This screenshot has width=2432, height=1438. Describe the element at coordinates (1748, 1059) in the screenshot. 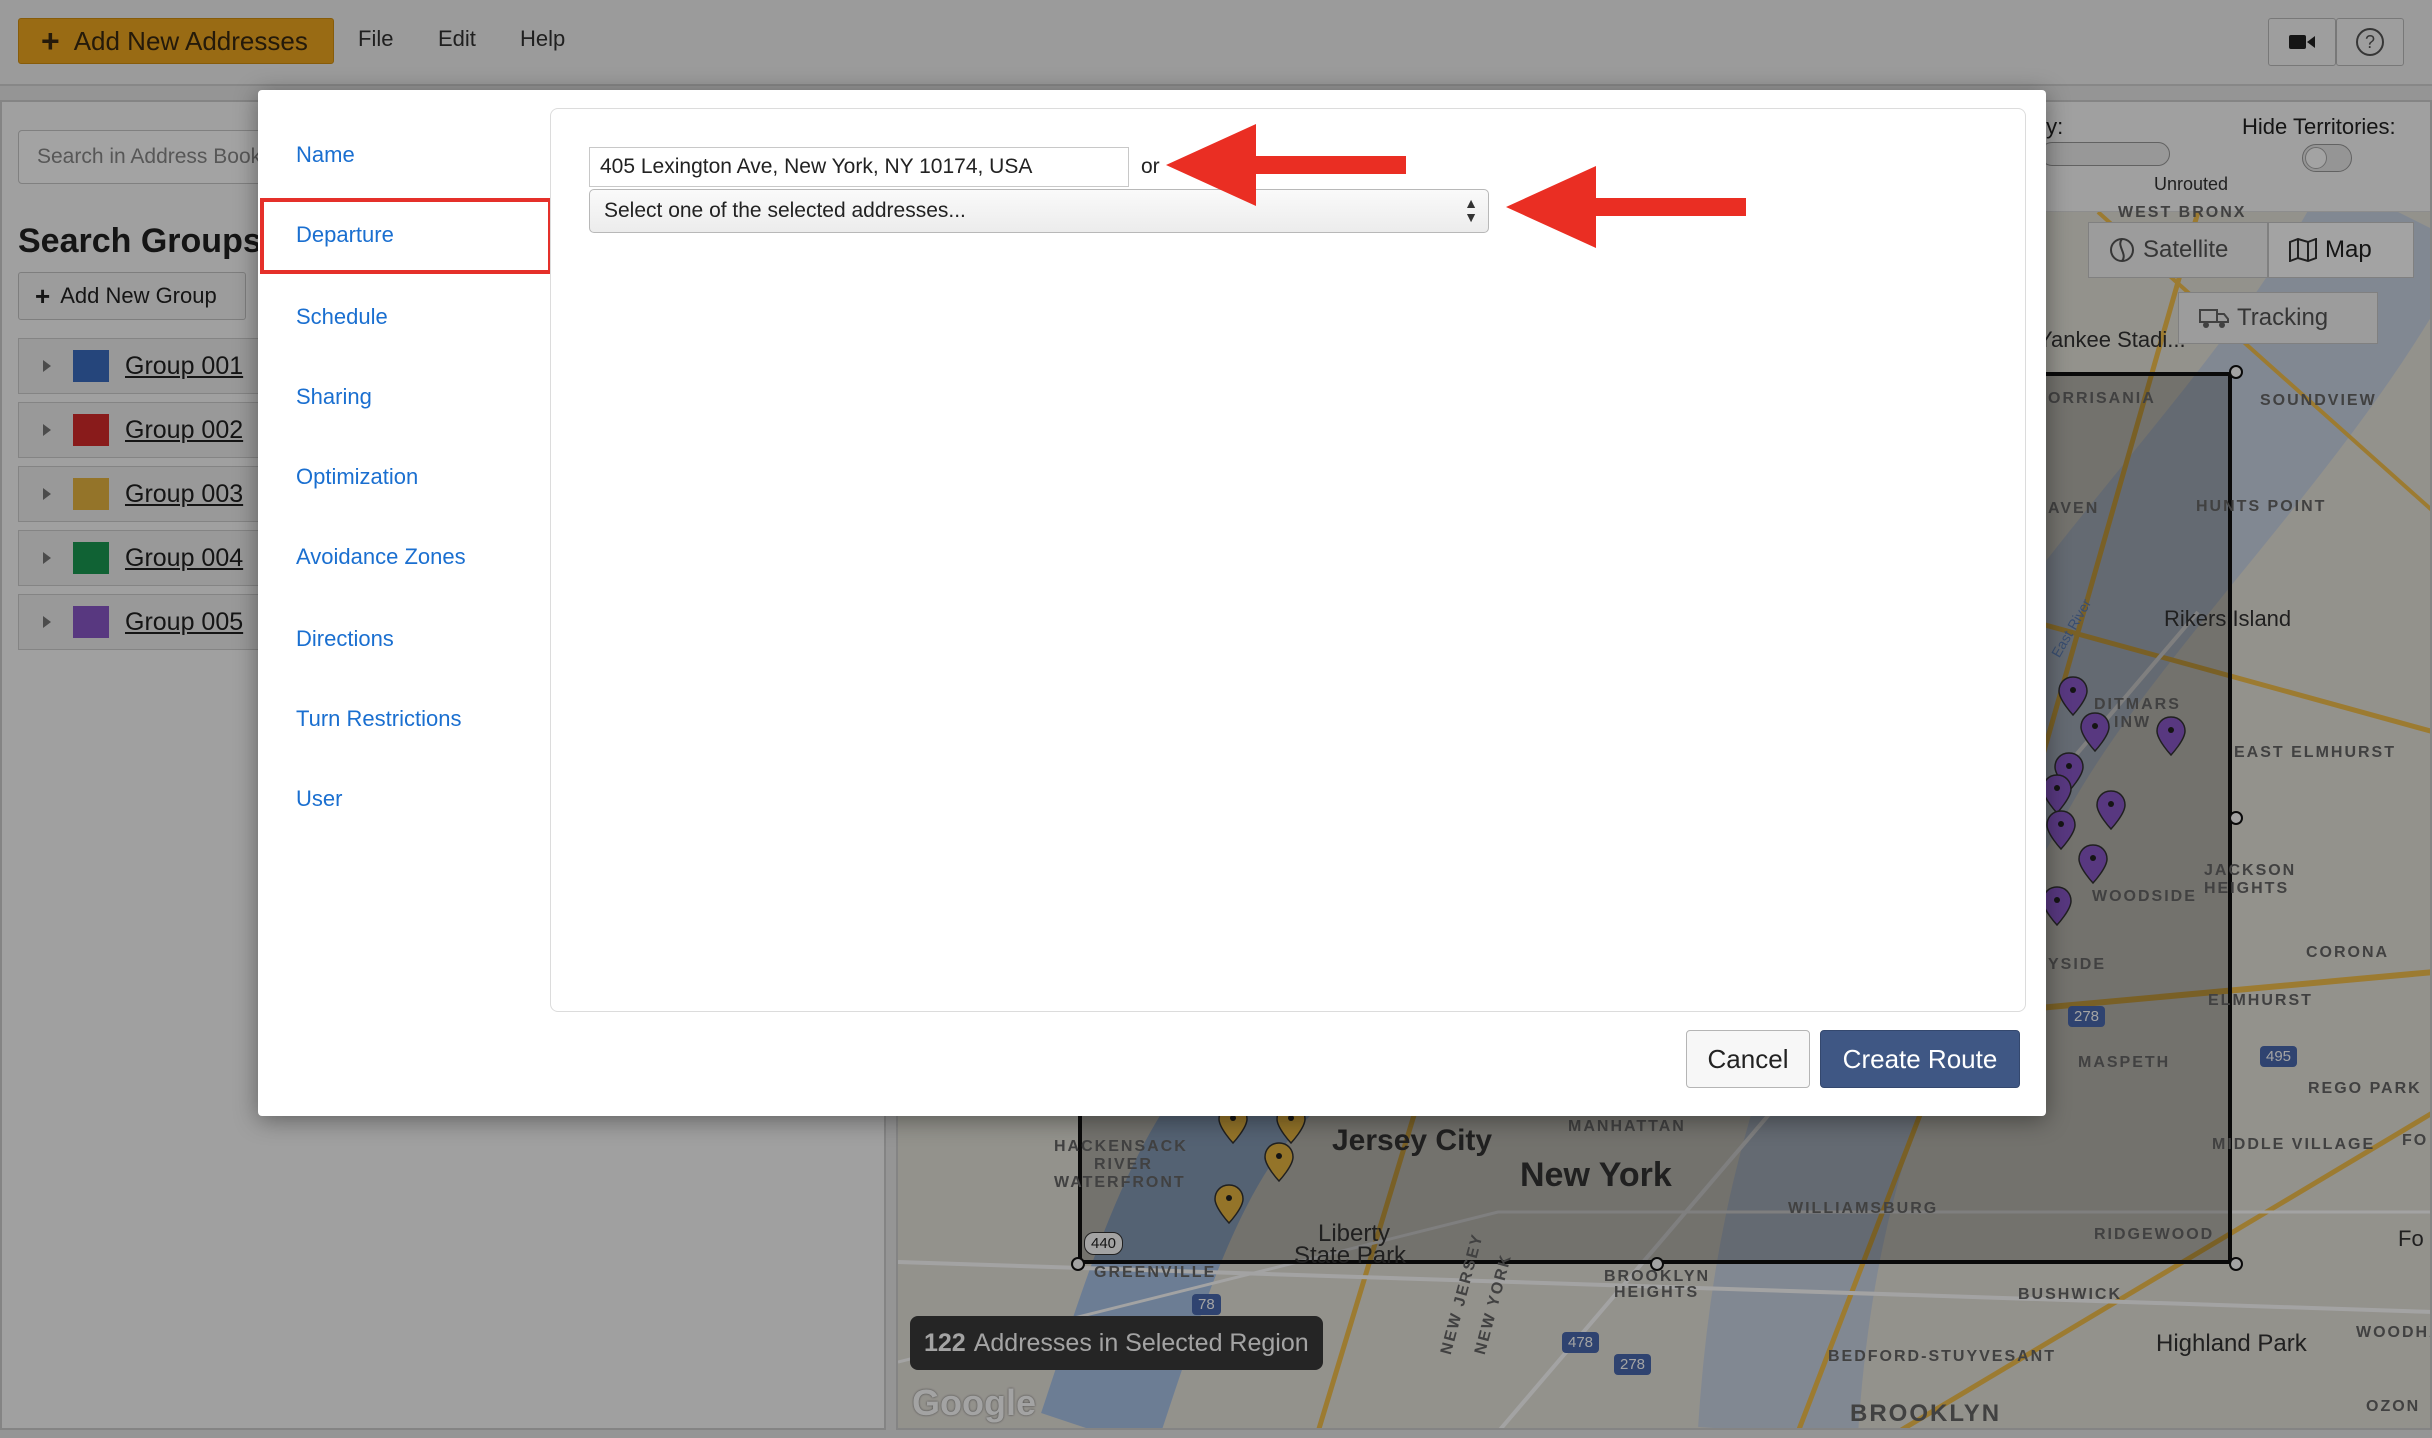

I see `cancel-button: Cancel` at that location.